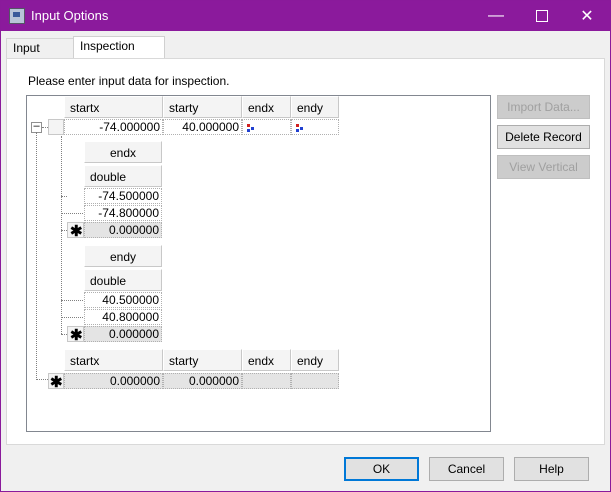 The width and height of the screenshot is (611, 492). I want to click on cancel-button: Cancel, so click(466, 469).